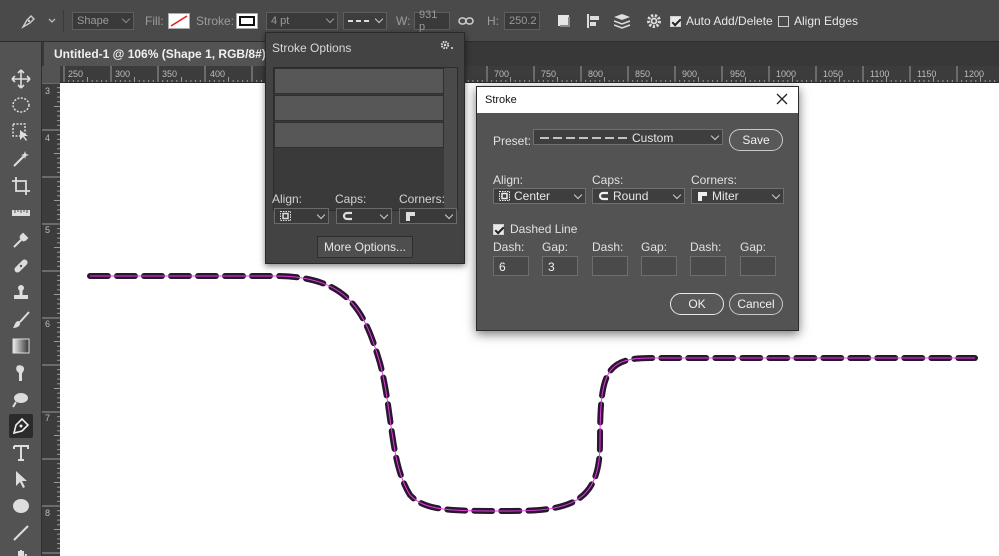 The width and height of the screenshot is (999, 556). What do you see at coordinates (756, 304) in the screenshot?
I see `cancel-button: Cancel` at bounding box center [756, 304].